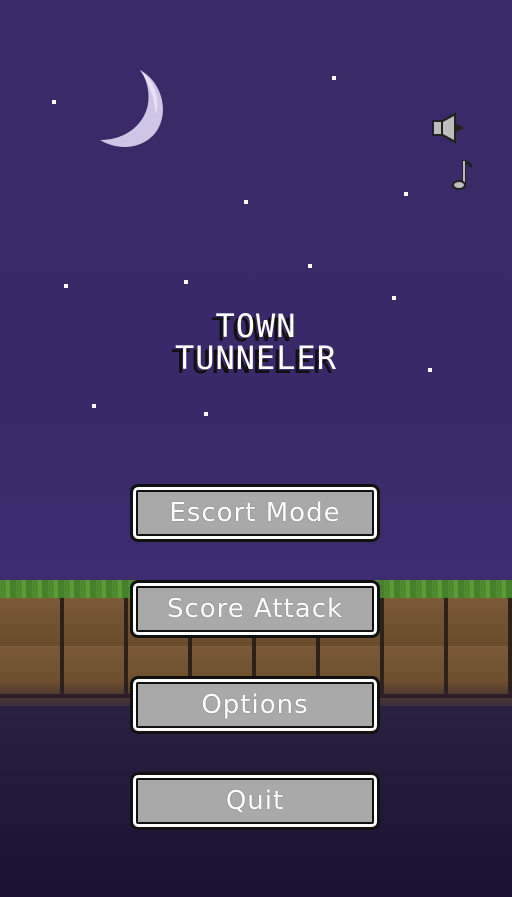 This screenshot has height=897, width=512. I want to click on title-line-2: TUNNELER, so click(256, 358).